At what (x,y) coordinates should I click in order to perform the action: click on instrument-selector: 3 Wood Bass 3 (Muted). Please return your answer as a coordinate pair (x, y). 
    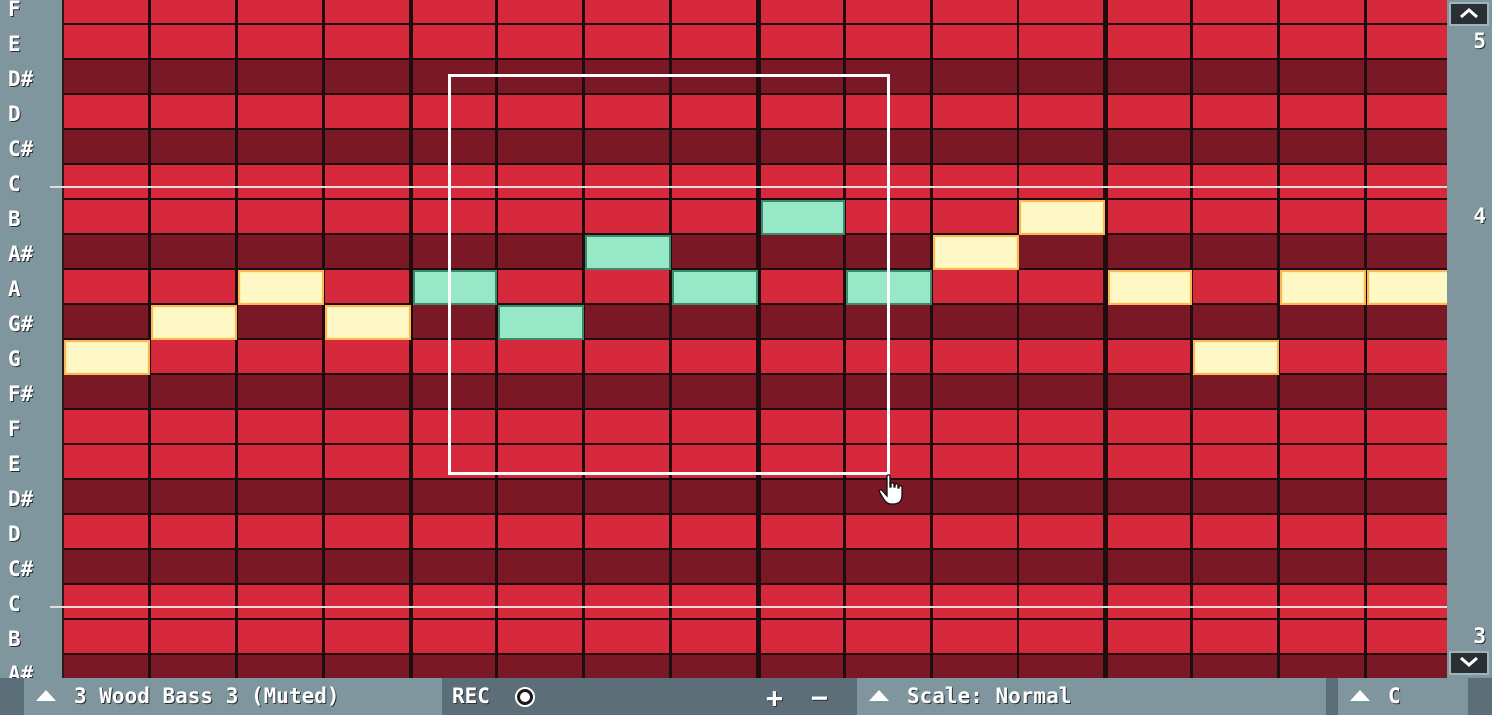
    Looking at the image, I should click on (233, 696).